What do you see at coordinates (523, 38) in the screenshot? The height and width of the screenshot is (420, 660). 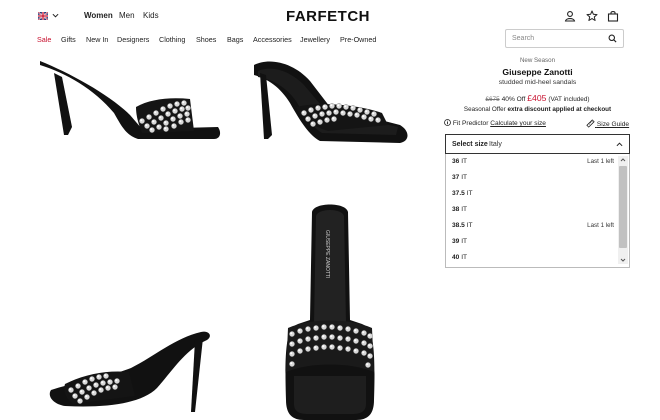 I see `search-placeholder: Search` at bounding box center [523, 38].